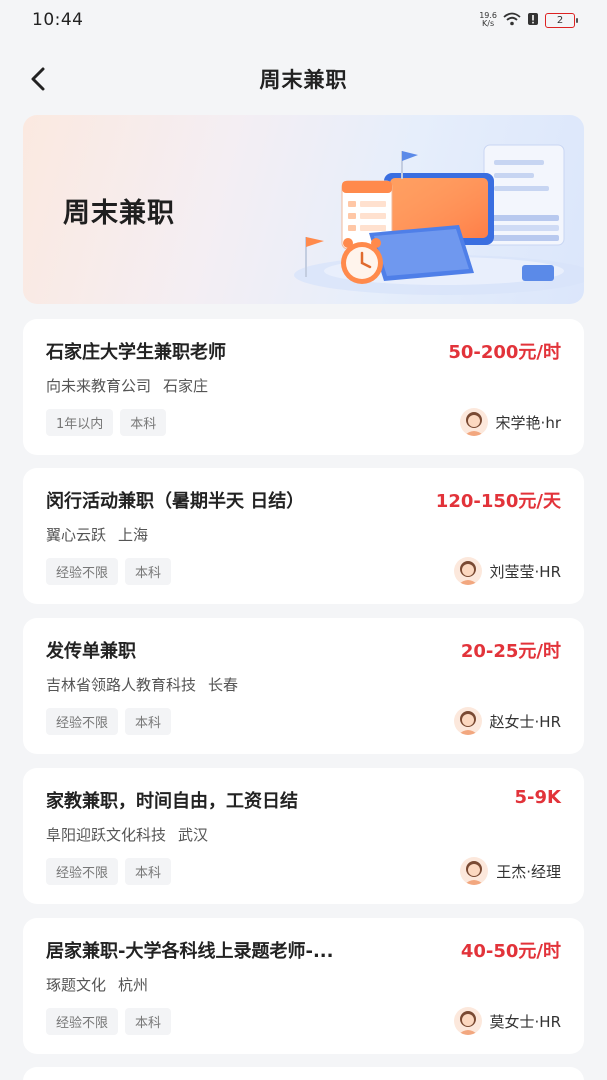  I want to click on experience-tag: 1年以内, so click(80, 422).